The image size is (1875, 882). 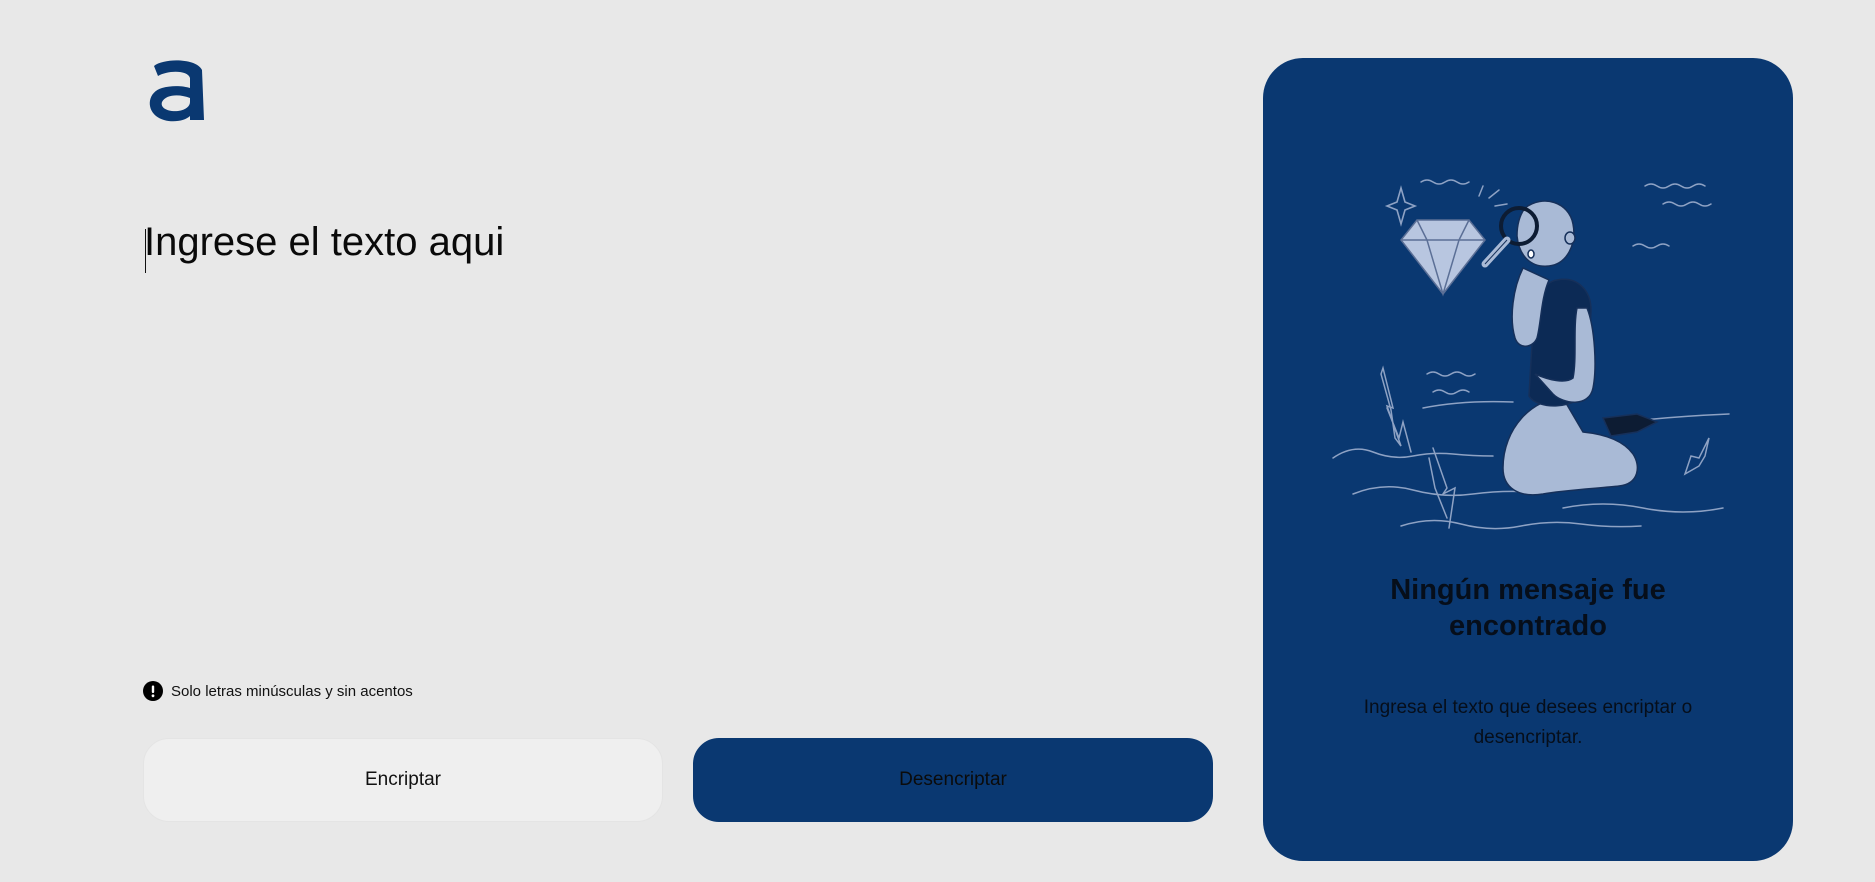 What do you see at coordinates (145, 251) in the screenshot?
I see `text-caret` at bounding box center [145, 251].